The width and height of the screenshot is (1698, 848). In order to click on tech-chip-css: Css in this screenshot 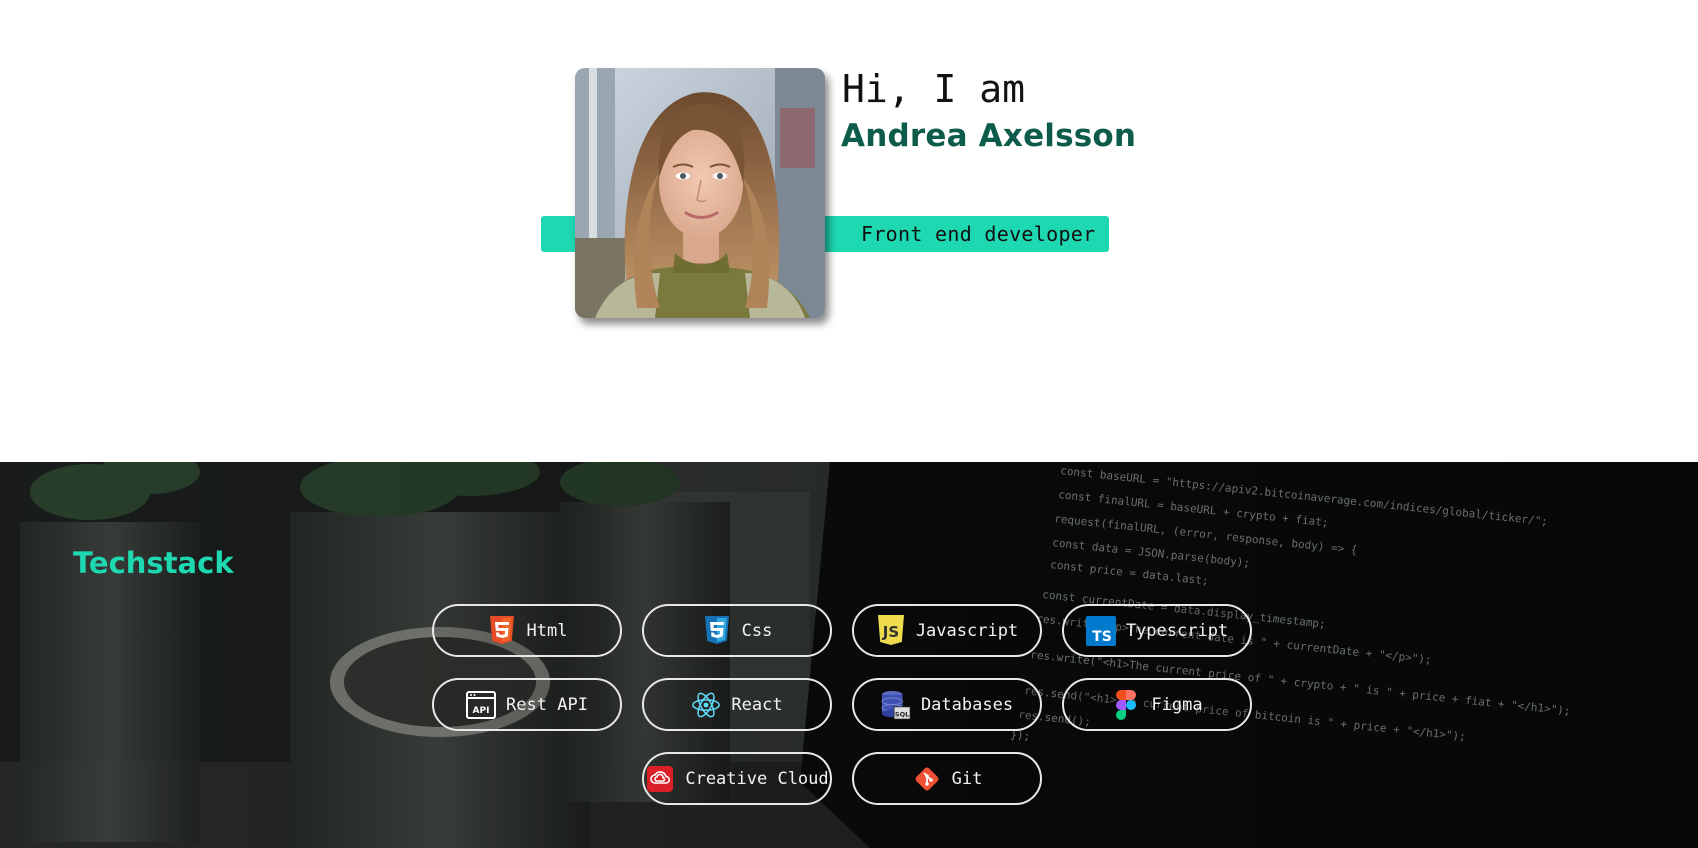, I will do `click(737, 630)`.